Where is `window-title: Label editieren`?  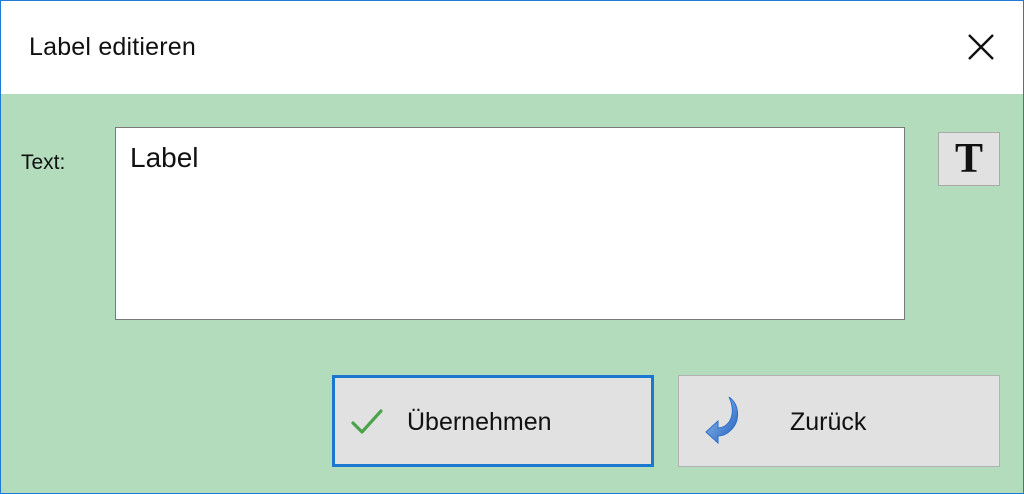
window-title: Label editieren is located at coordinates (113, 47).